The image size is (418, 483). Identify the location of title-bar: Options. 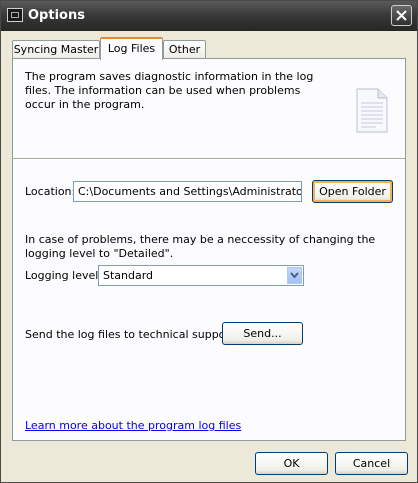
(209, 16).